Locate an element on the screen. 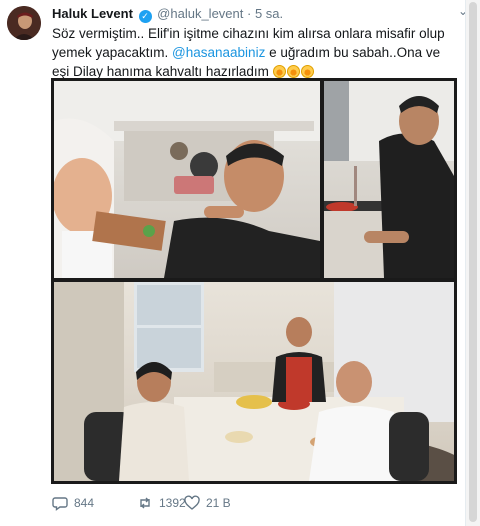  tweet-header: Haluk Levent ✓ @haluk_levent · 5 sa. is located at coordinates (167, 14).